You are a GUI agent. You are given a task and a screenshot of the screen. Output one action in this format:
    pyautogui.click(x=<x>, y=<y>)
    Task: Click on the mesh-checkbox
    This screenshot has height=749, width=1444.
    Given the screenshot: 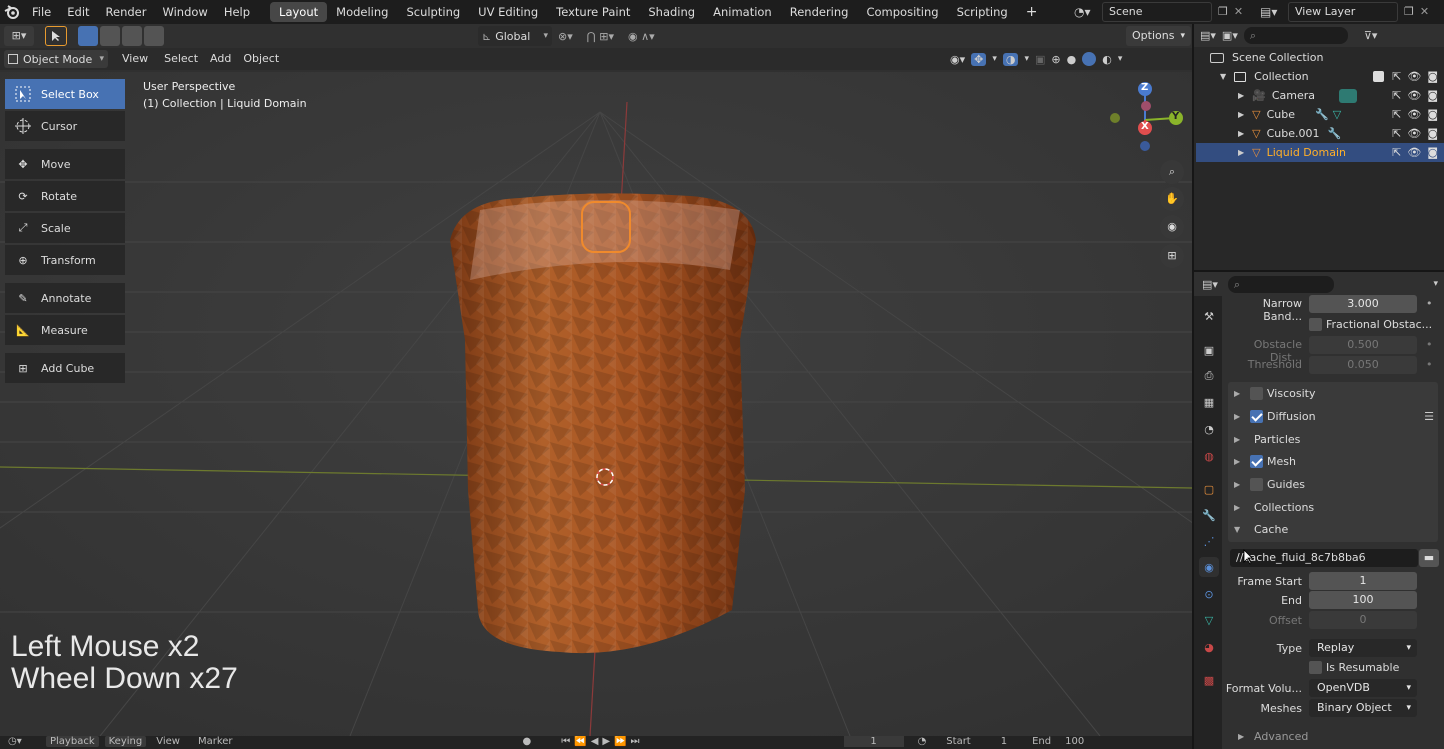 What is the action you would take?
    pyautogui.click(x=1256, y=461)
    